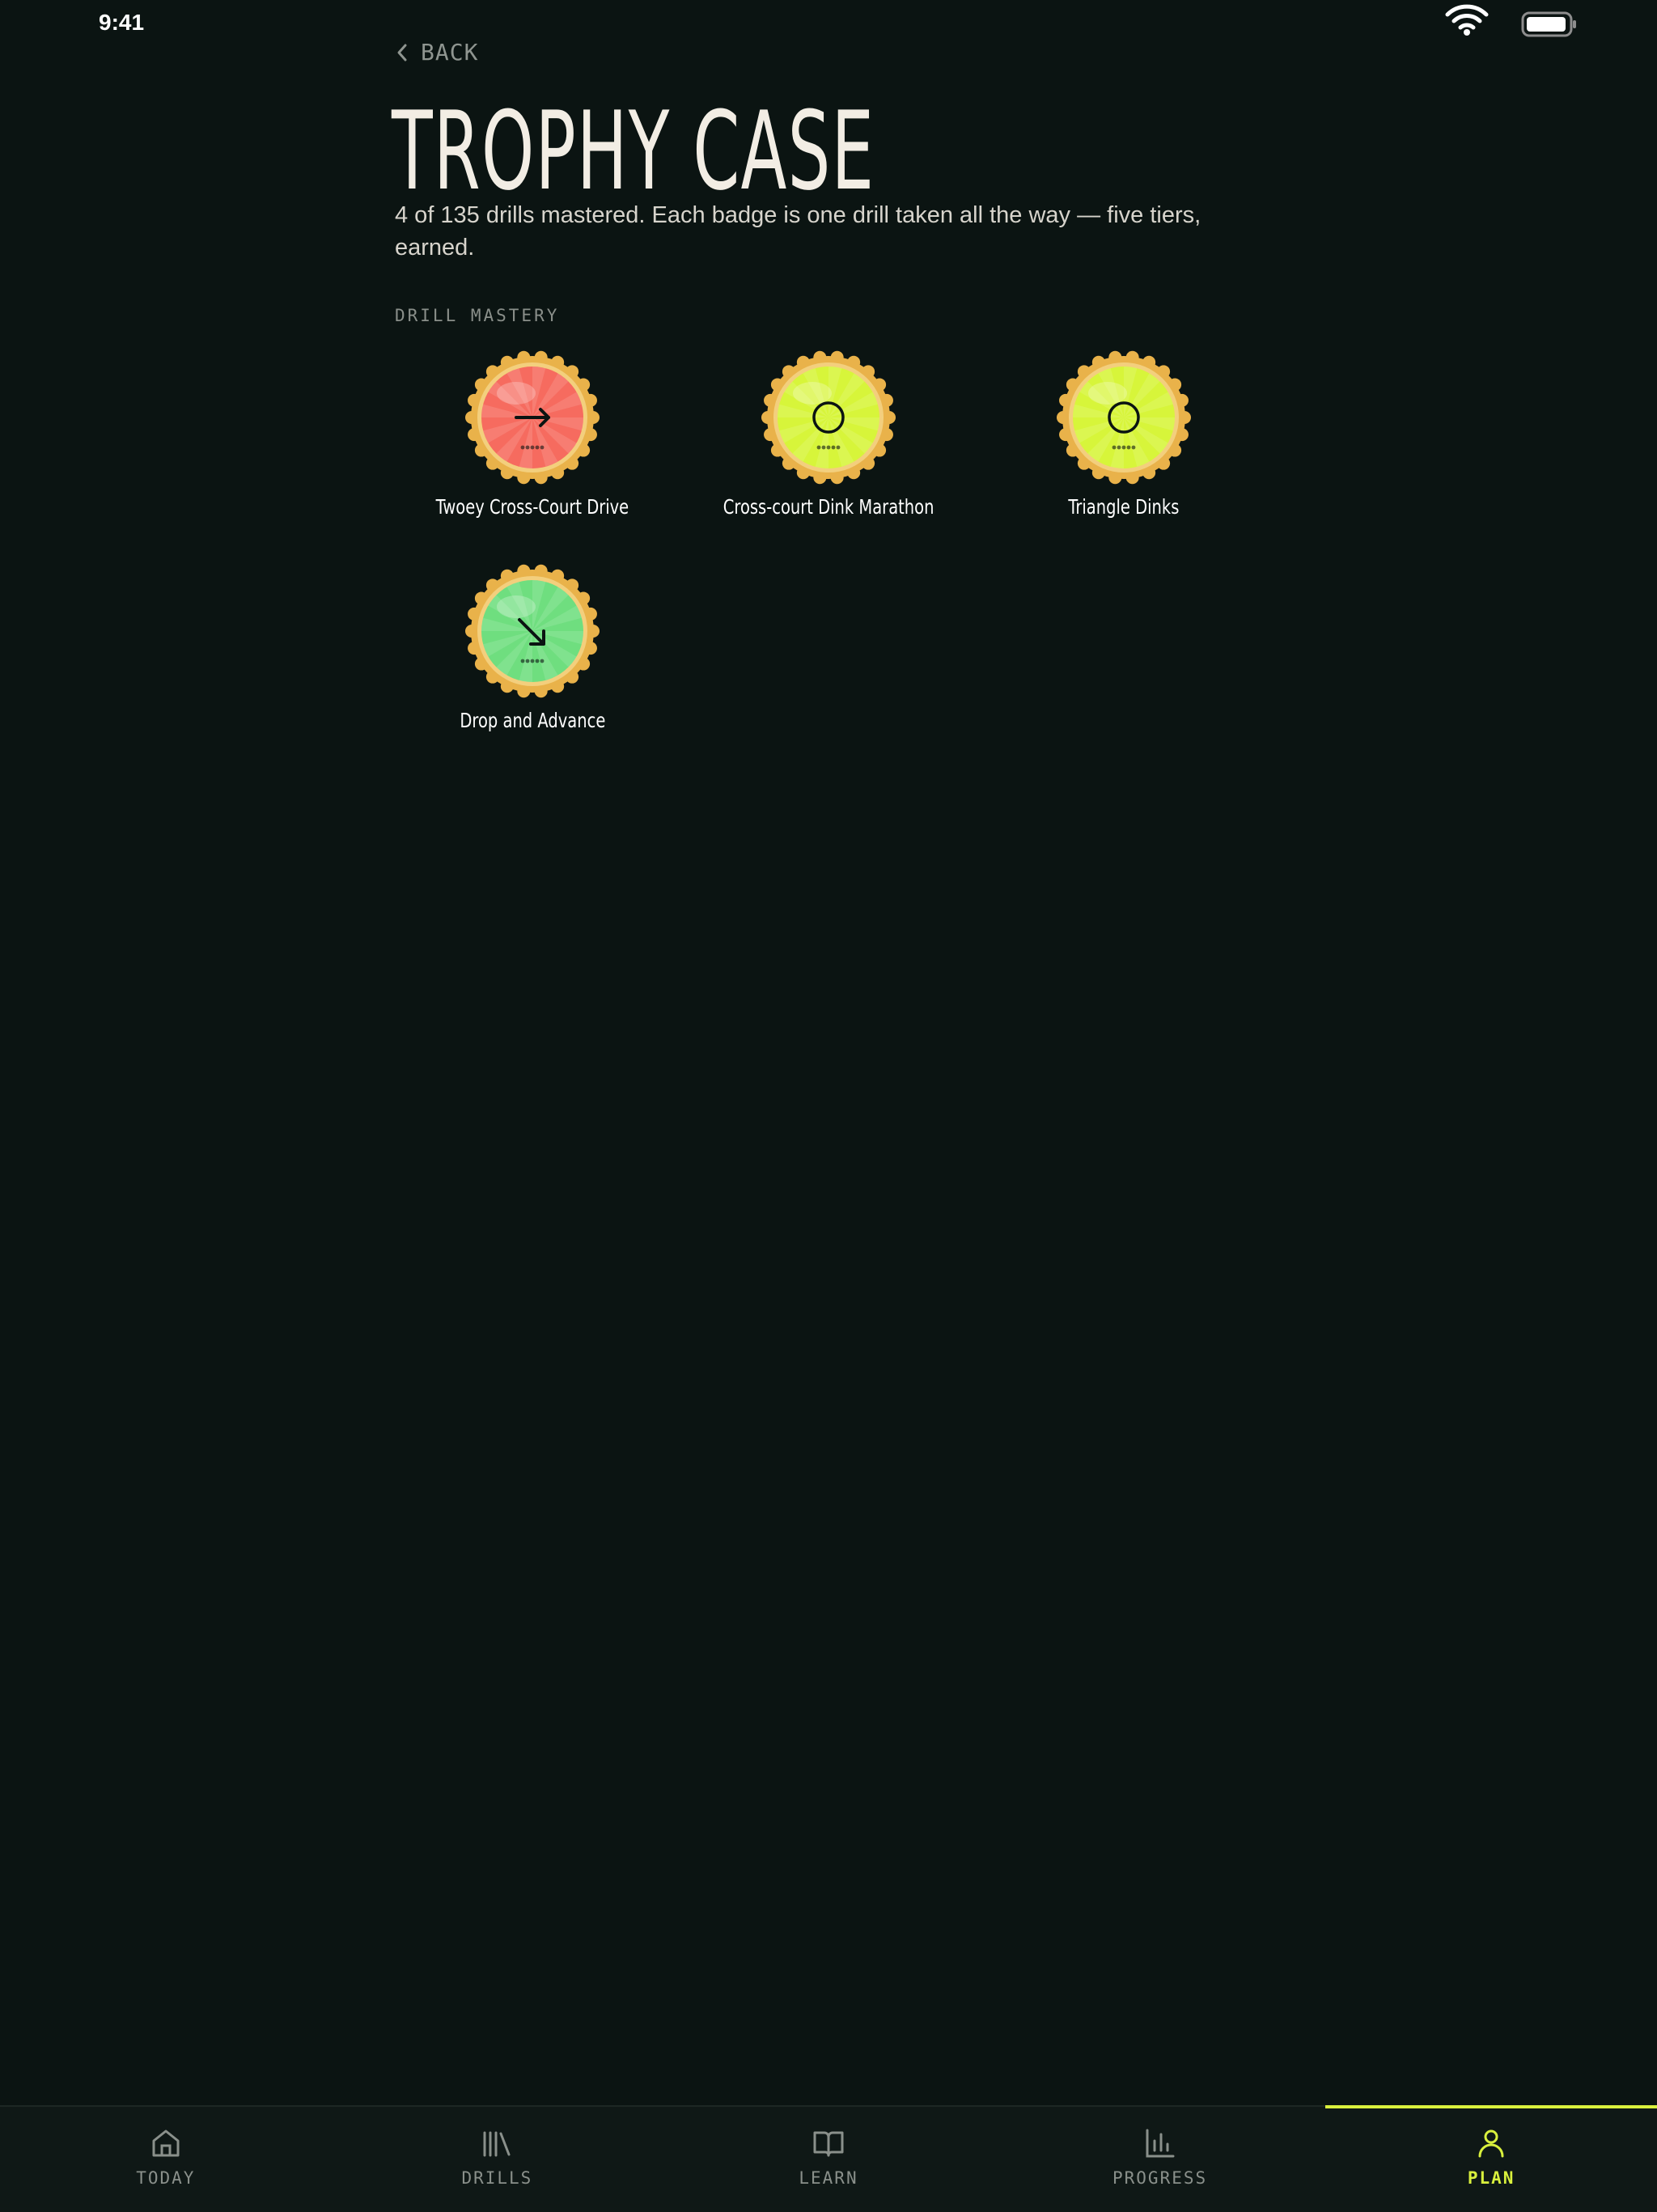 This screenshot has height=2212, width=1657. I want to click on bar-chart-icon, so click(1160, 2143).